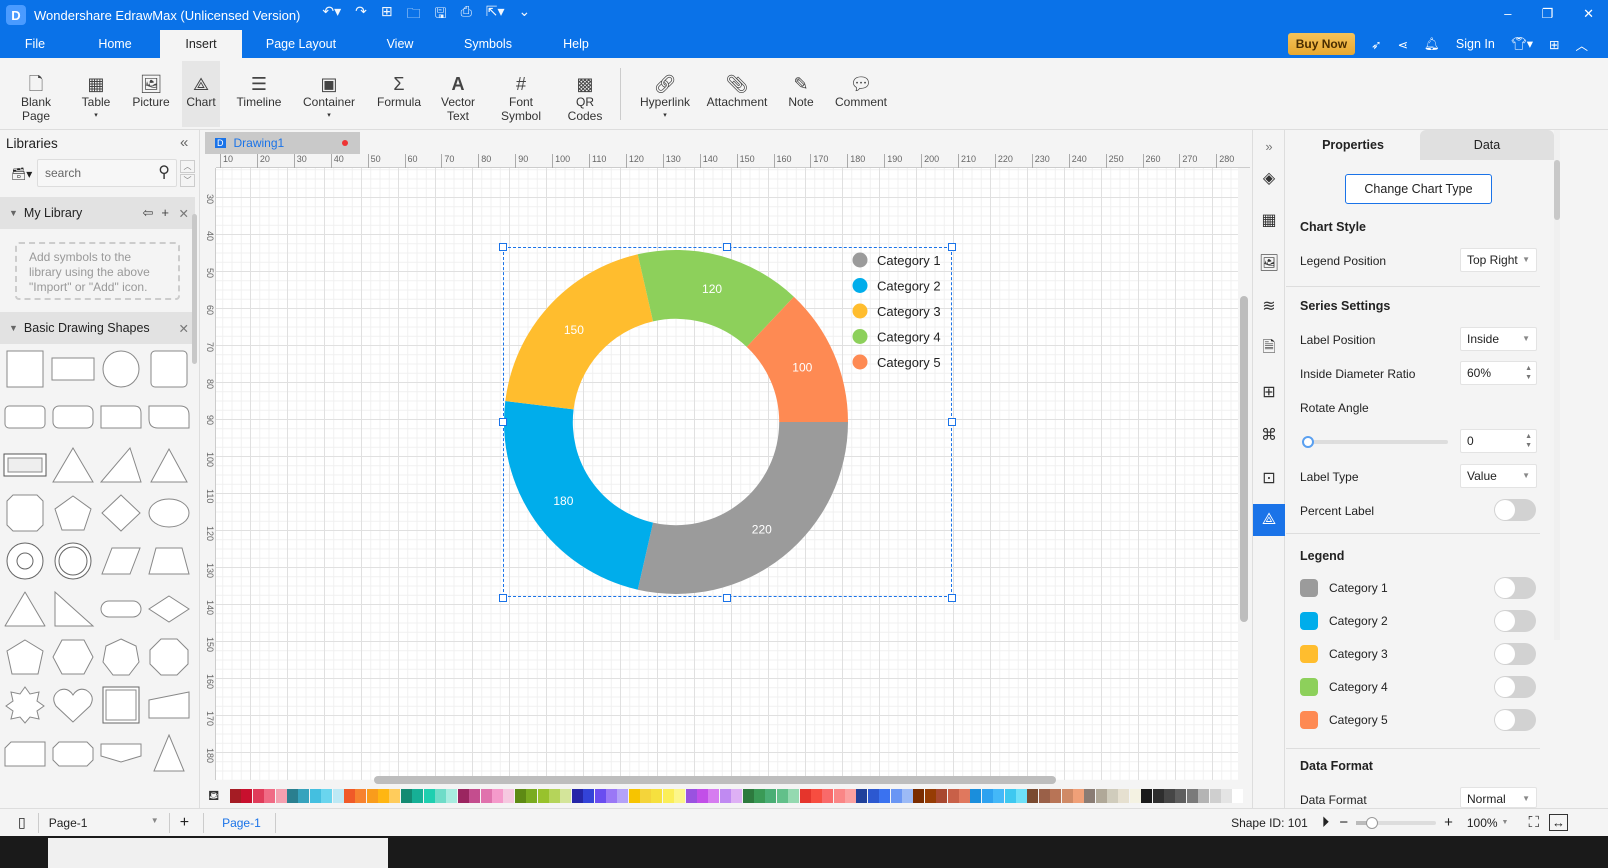 The height and width of the screenshot is (868, 1608). What do you see at coordinates (1507, 14) in the screenshot?
I see `minimize-button: –` at bounding box center [1507, 14].